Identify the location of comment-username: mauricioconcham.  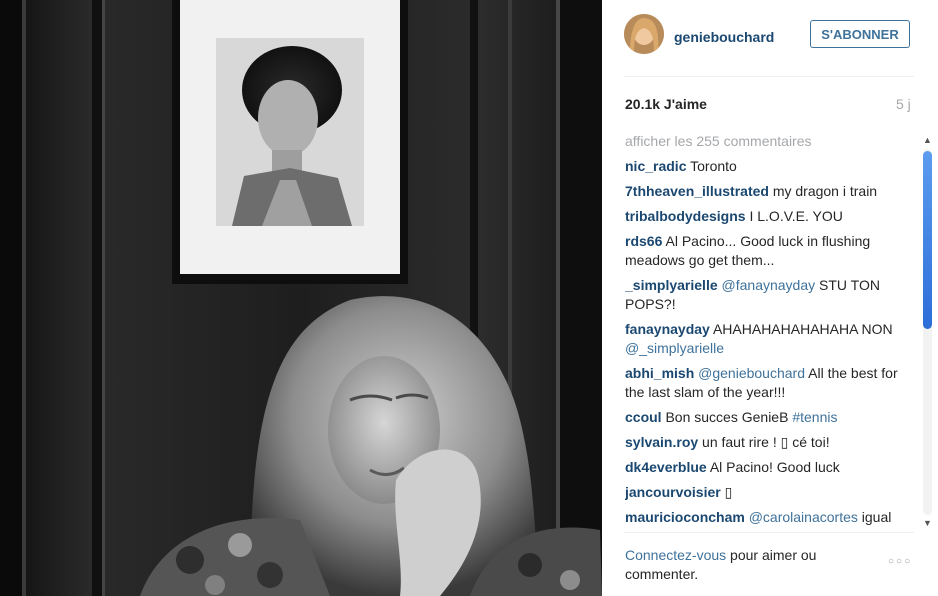
(685, 517).